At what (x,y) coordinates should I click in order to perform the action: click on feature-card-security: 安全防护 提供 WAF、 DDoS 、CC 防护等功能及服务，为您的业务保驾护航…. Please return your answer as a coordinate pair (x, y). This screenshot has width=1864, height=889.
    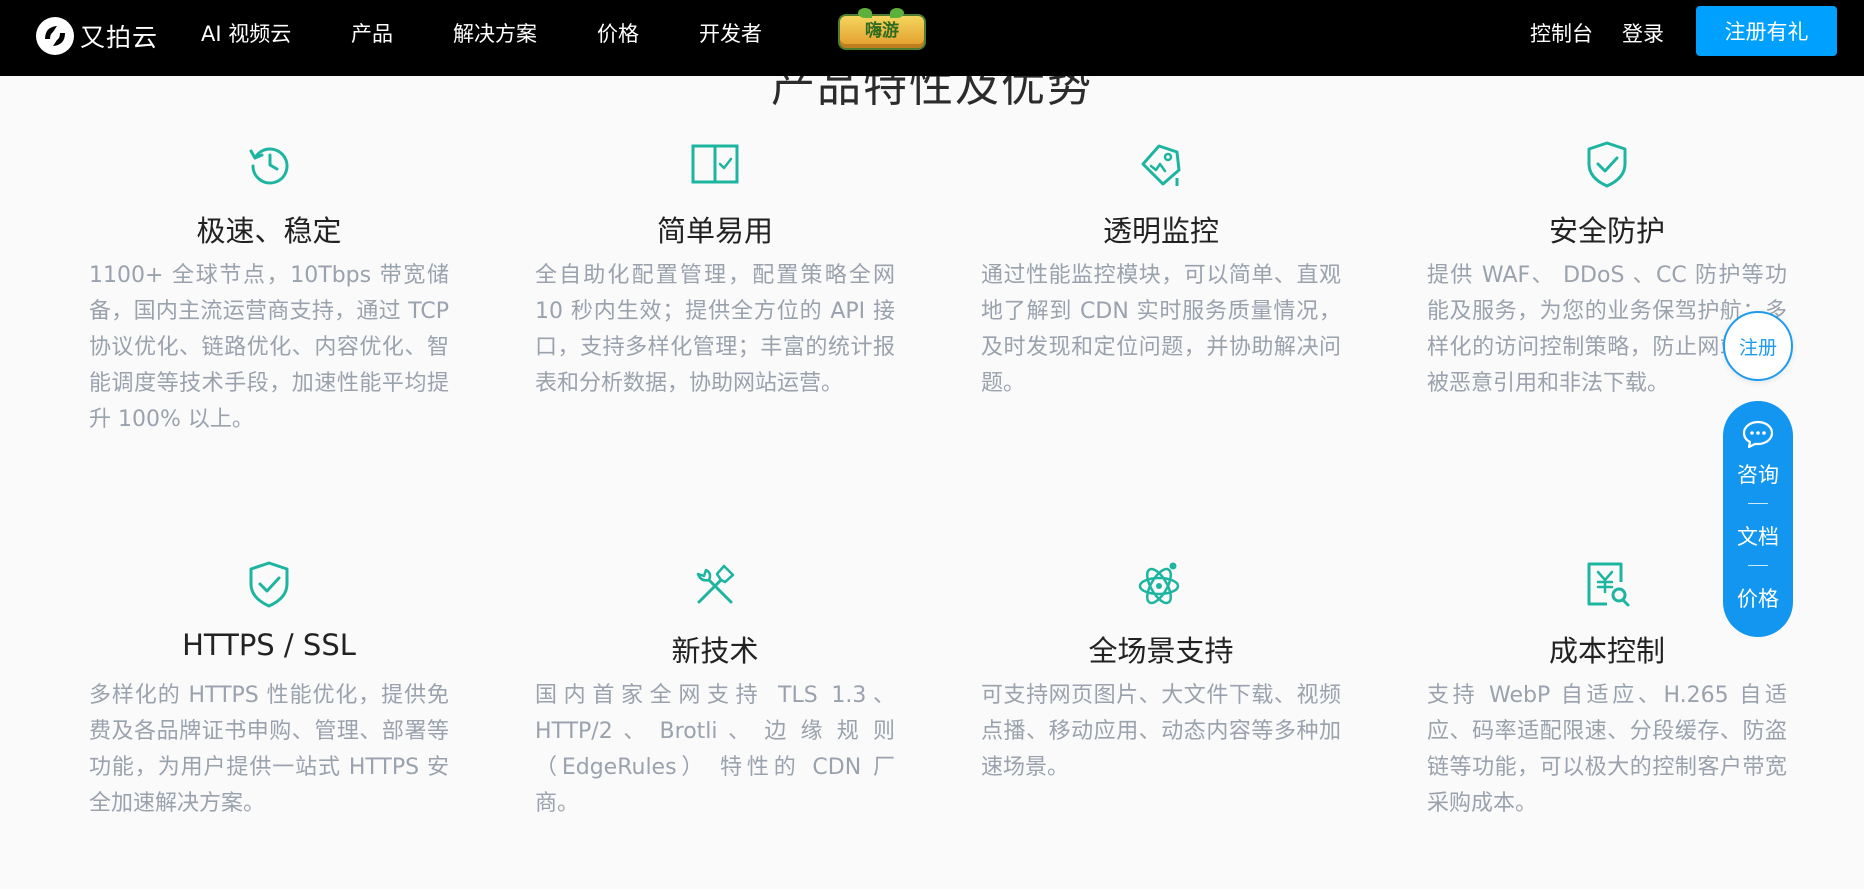
    Looking at the image, I should click on (1607, 290).